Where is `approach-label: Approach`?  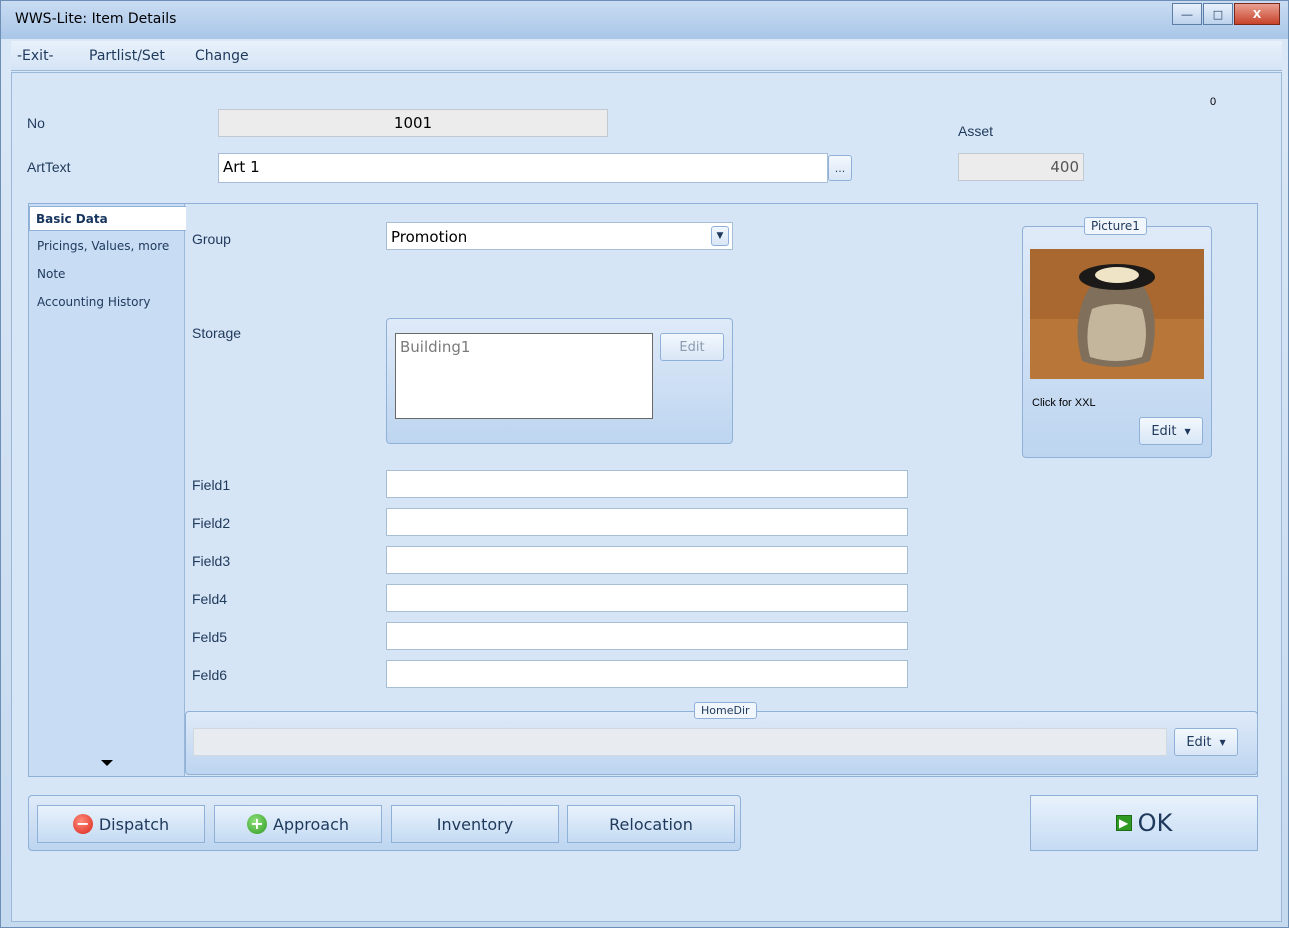 approach-label: Approach is located at coordinates (310, 824).